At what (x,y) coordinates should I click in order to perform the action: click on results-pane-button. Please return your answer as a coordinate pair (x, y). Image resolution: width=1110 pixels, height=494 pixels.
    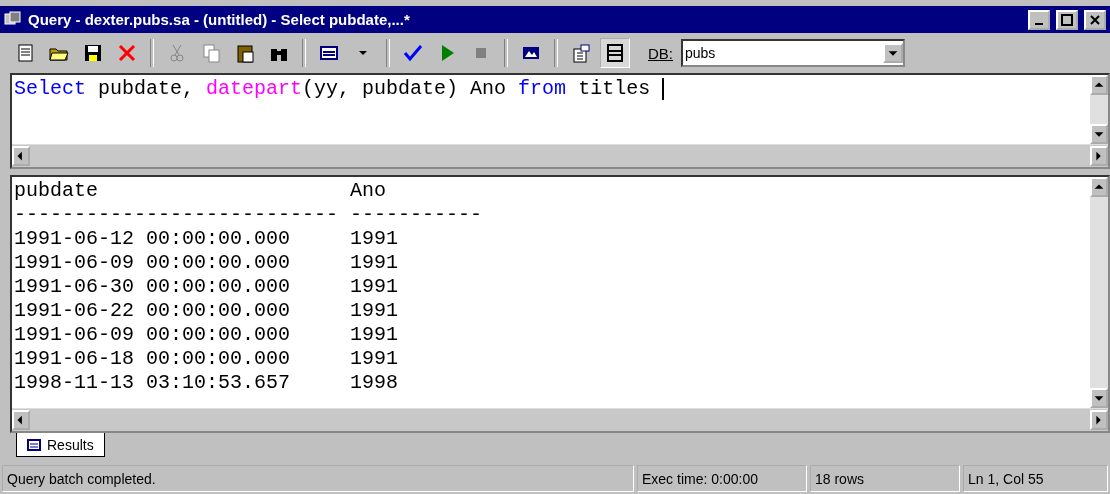
    Looking at the image, I should click on (615, 53).